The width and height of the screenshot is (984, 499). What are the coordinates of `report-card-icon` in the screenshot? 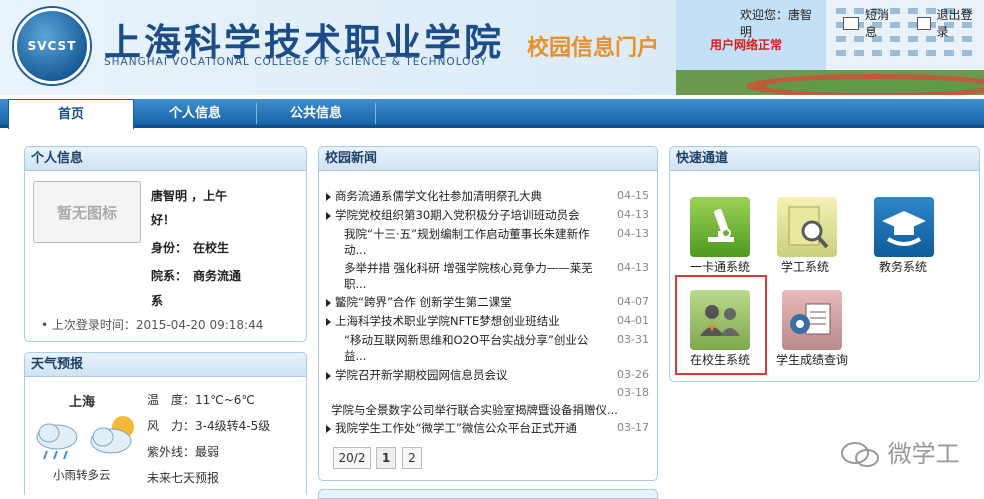 It's located at (812, 320).